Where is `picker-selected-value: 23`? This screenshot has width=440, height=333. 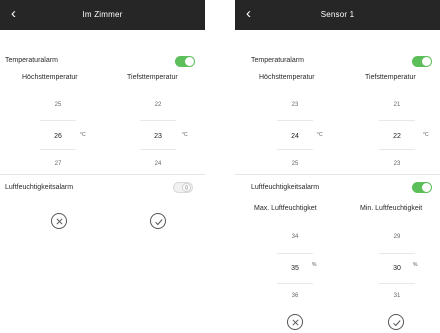
picker-selected-value: 23 is located at coordinates (158, 136).